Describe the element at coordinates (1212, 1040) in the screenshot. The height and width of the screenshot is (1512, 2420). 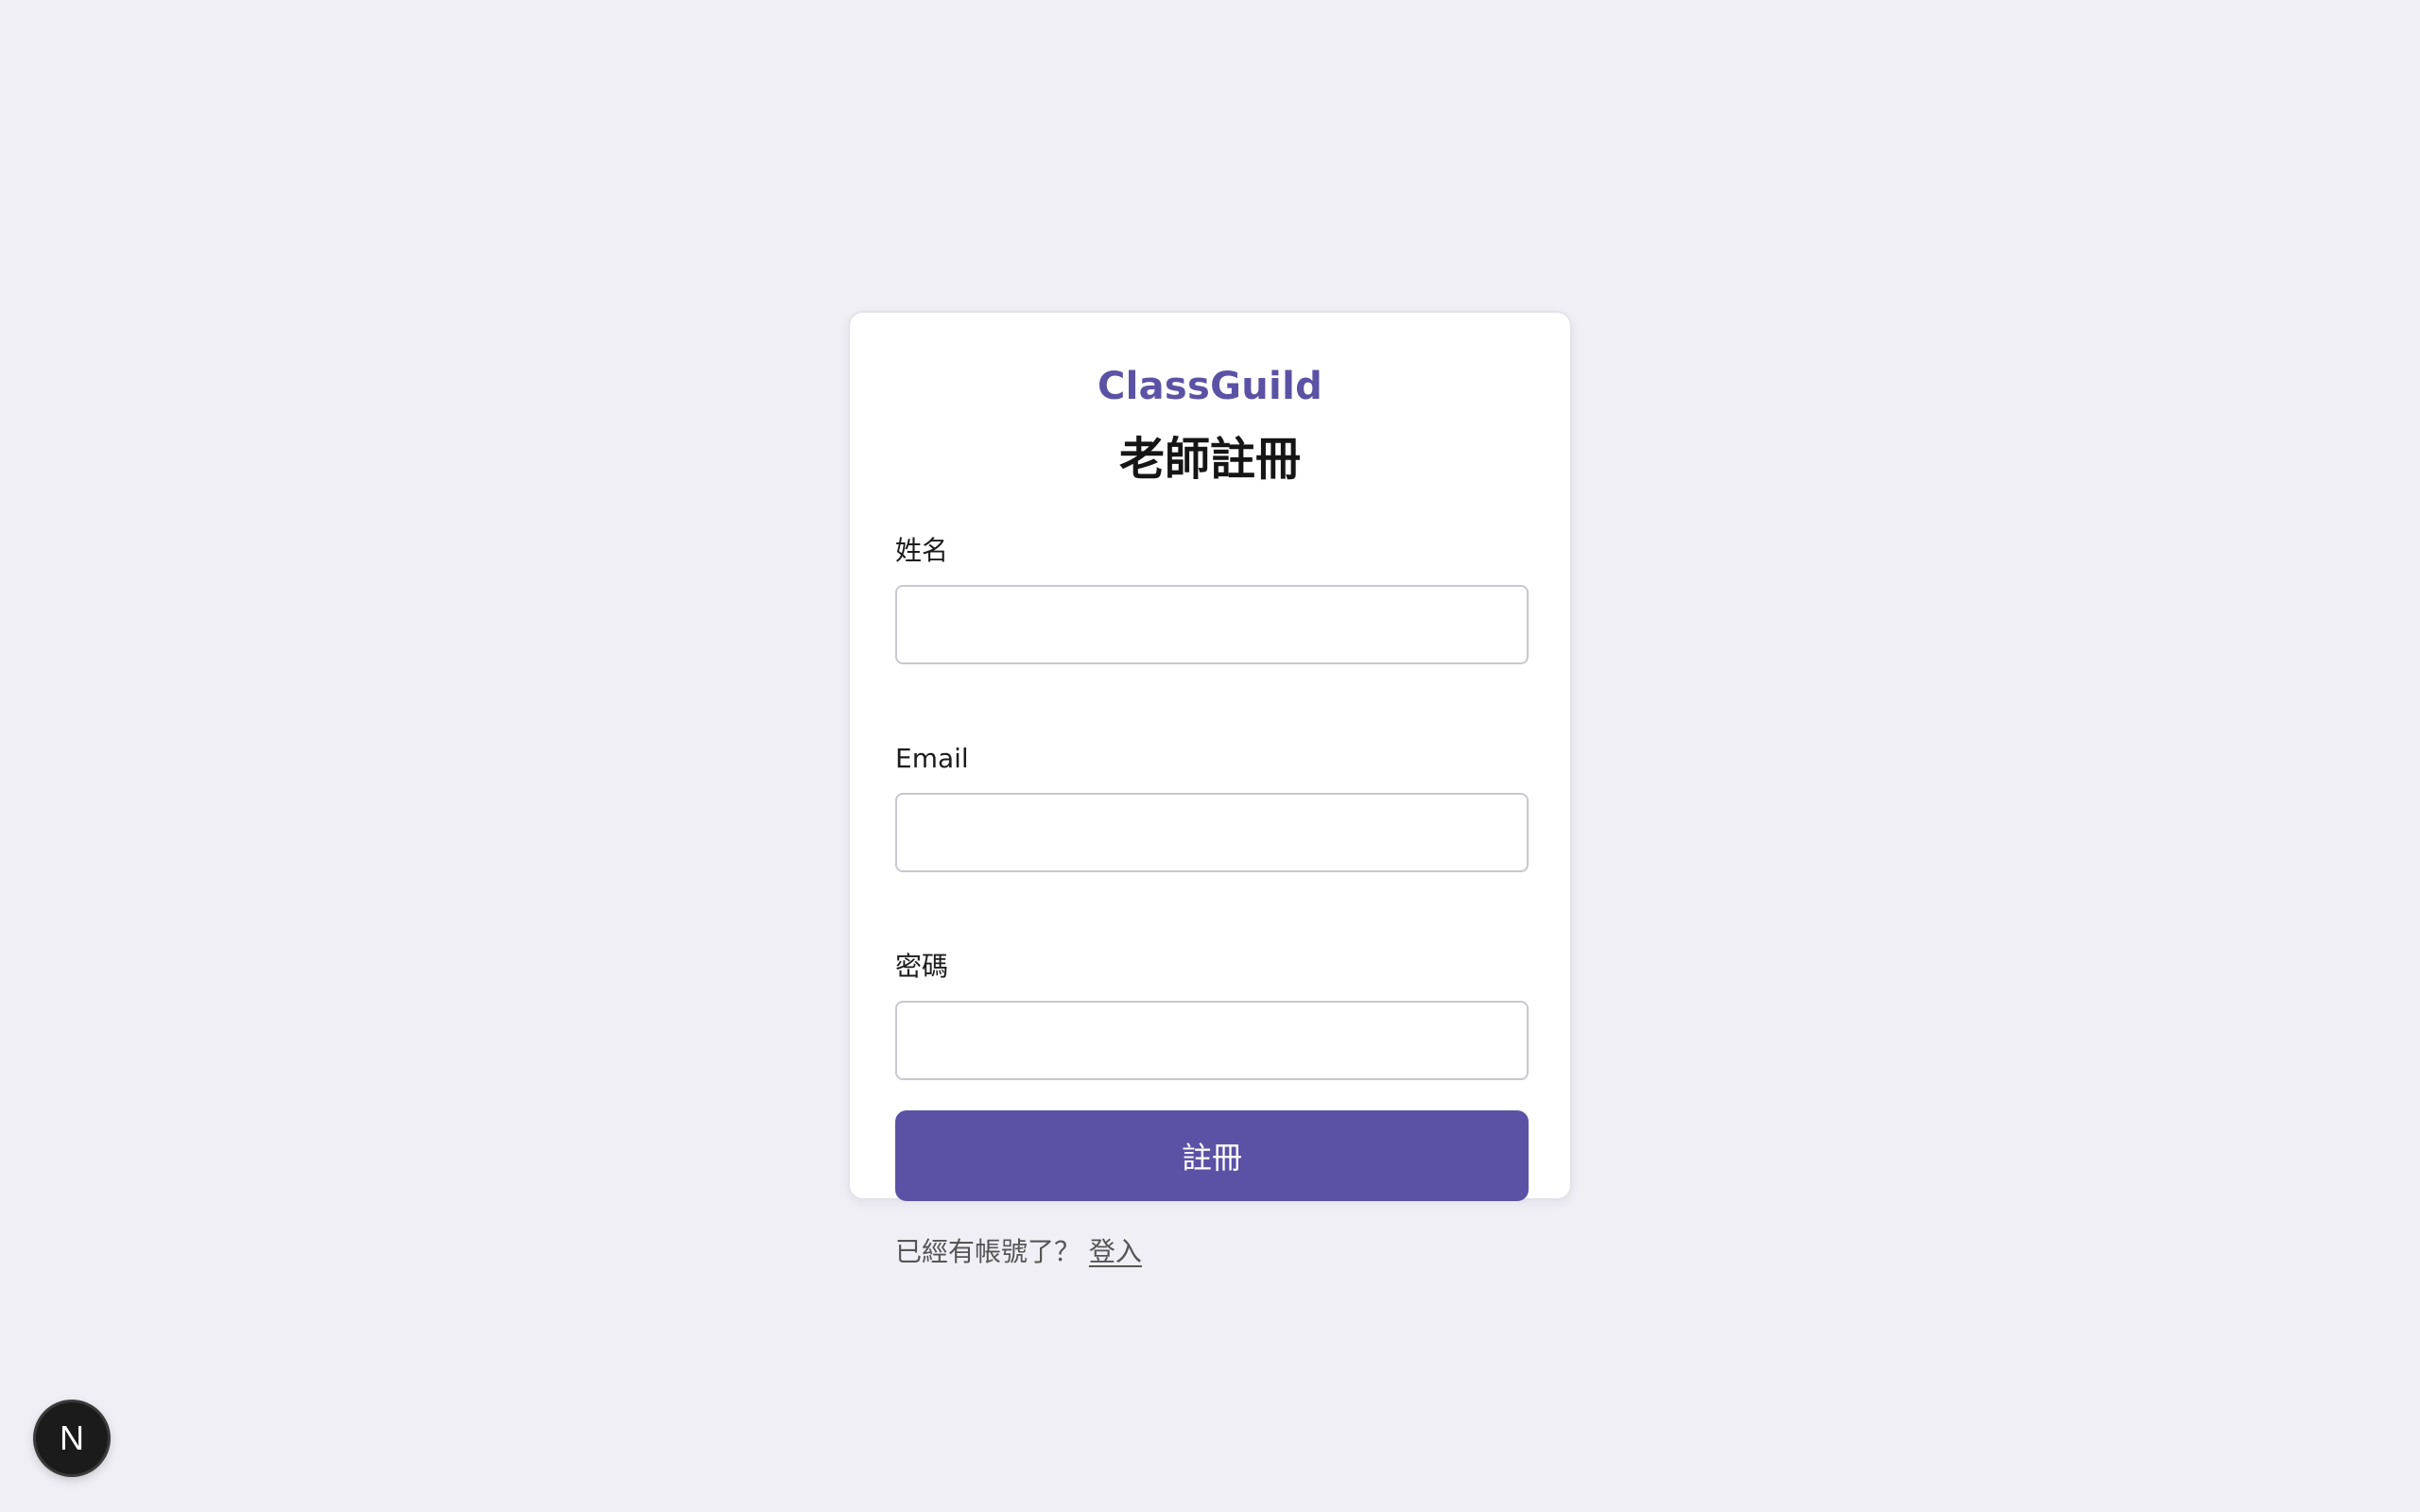
I see `password-input` at that location.